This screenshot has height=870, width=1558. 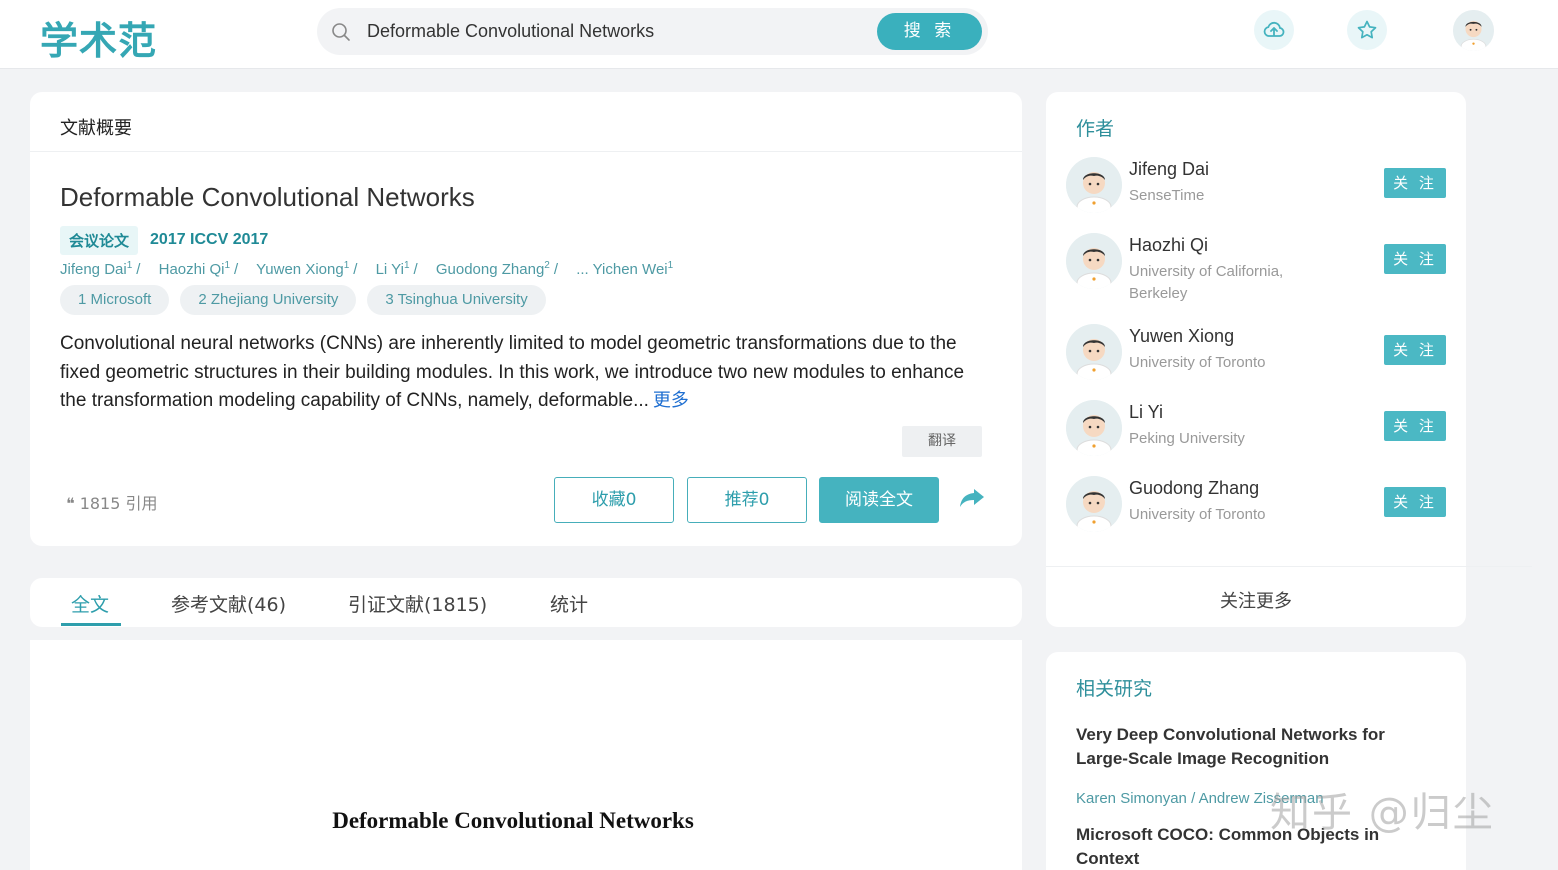 I want to click on follow-more-link: 关注更多, so click(x=1256, y=600).